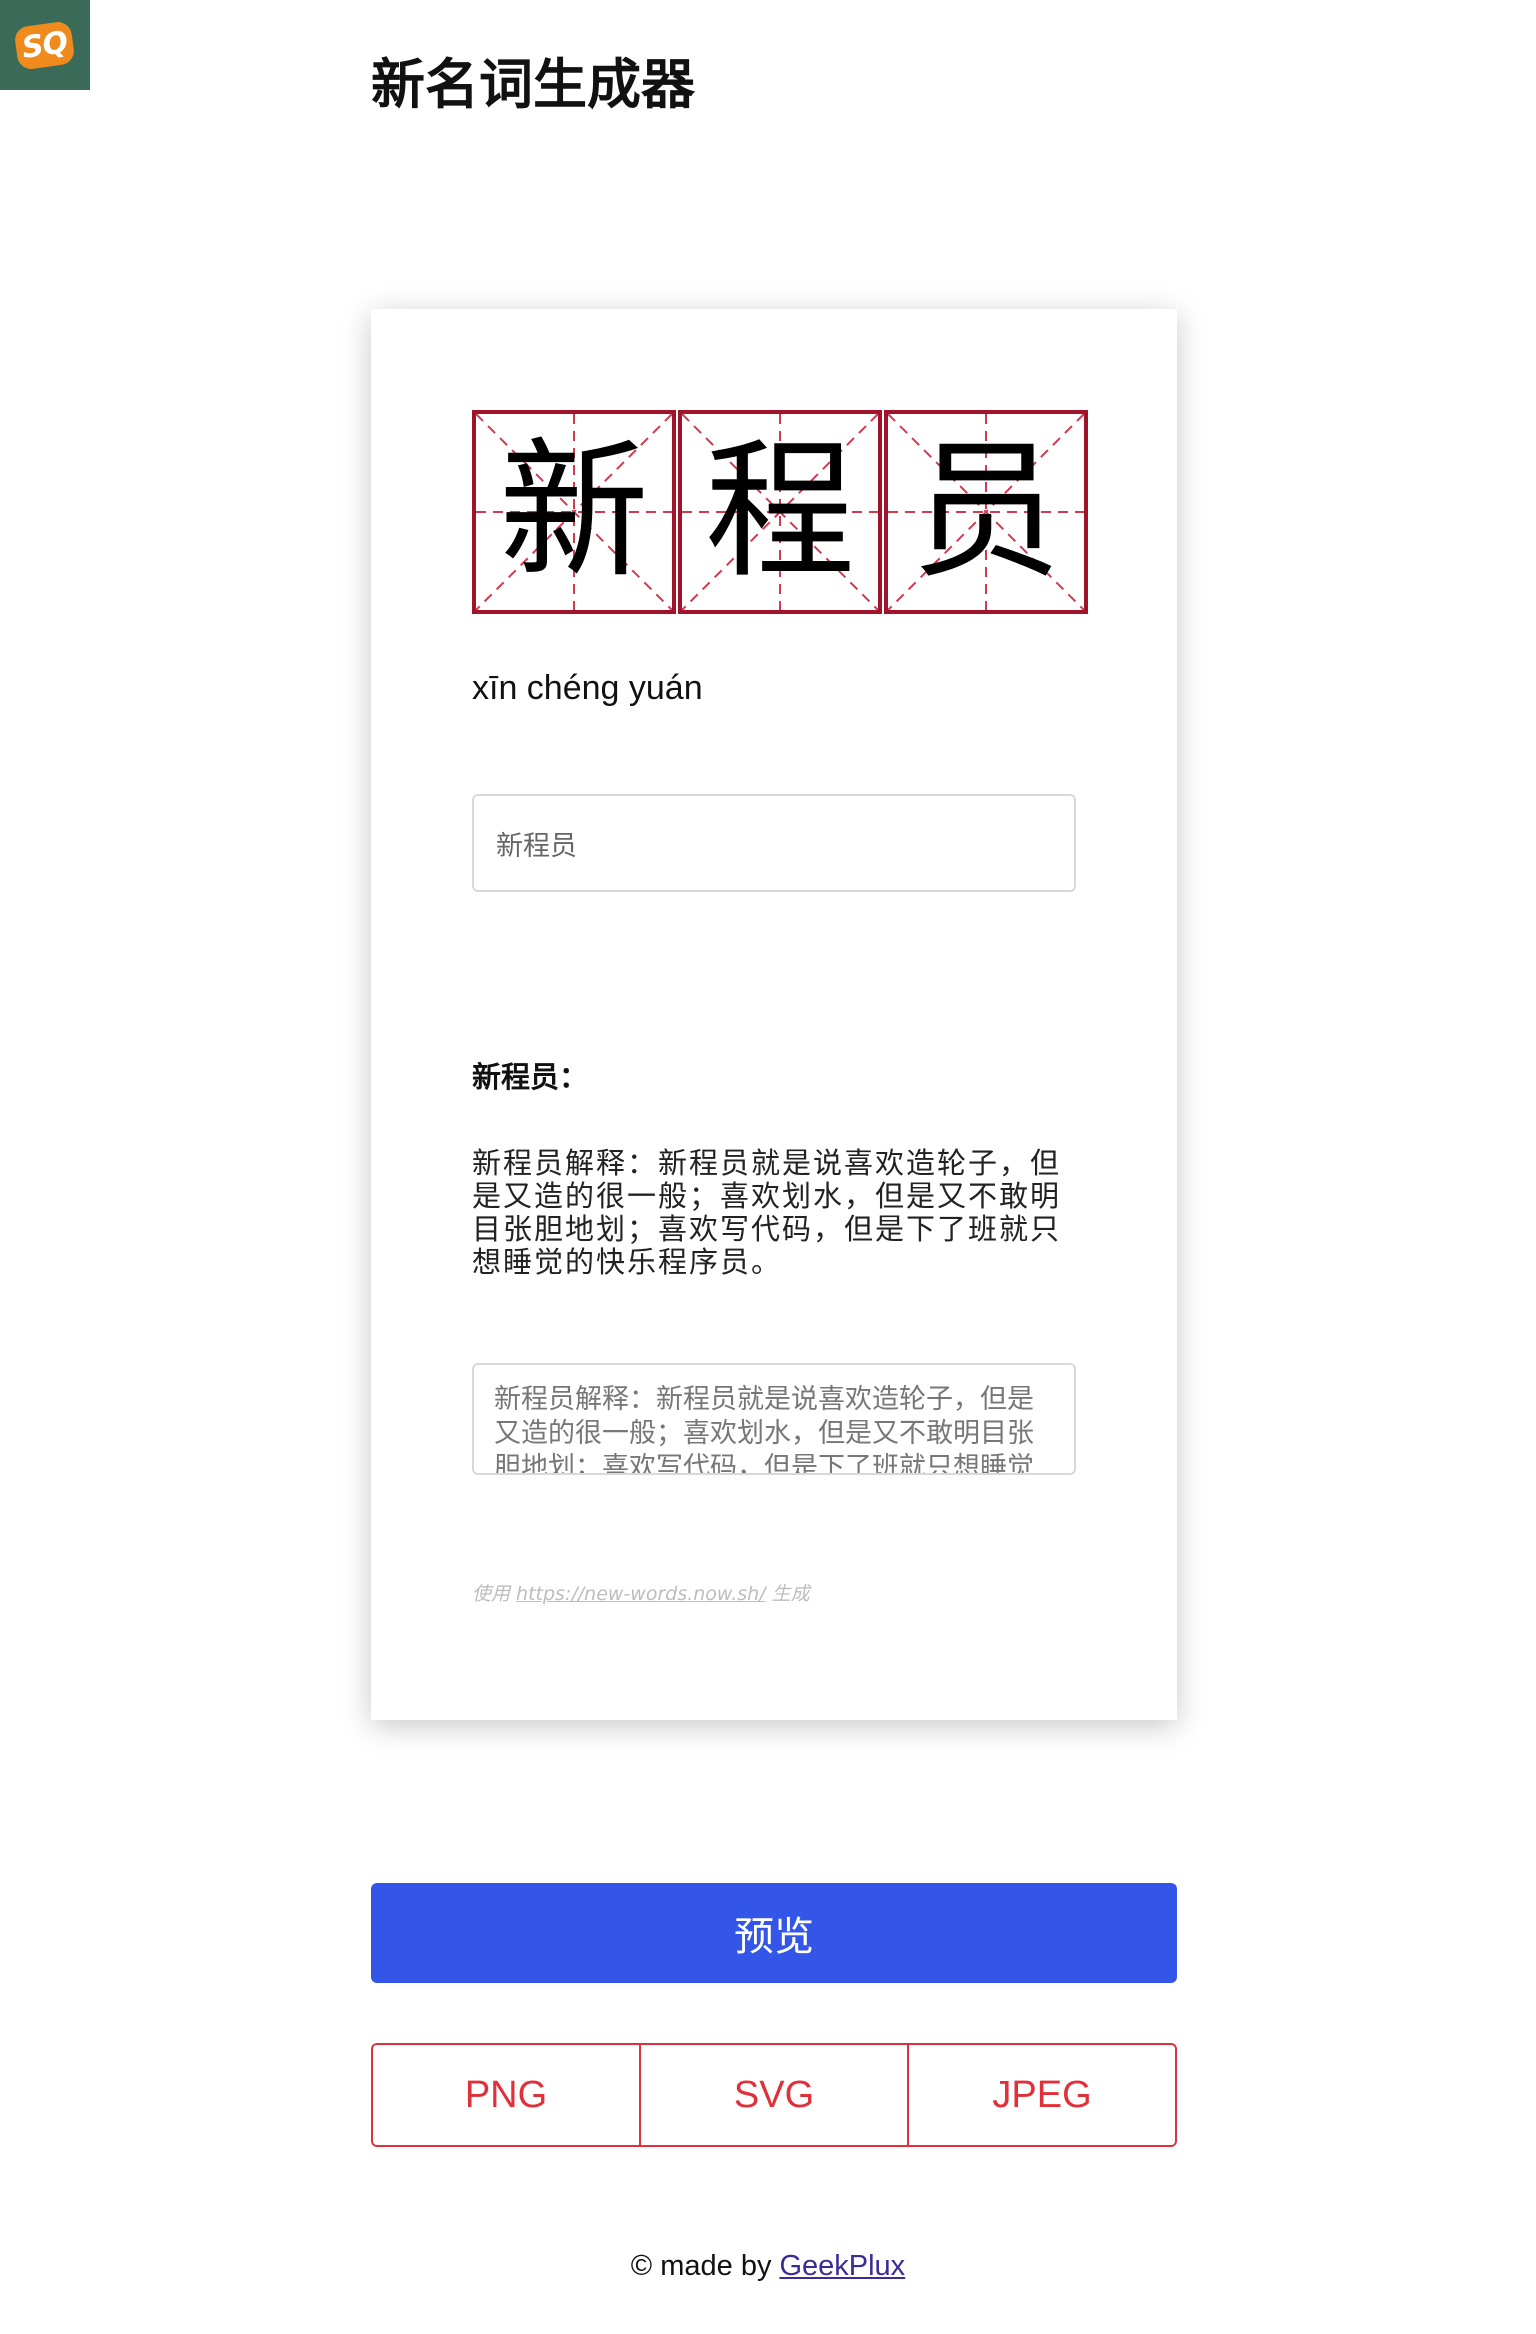 Image resolution: width=1536 pixels, height=2334 pixels. What do you see at coordinates (533, 84) in the screenshot?
I see `page-title: 新名词生成器` at bounding box center [533, 84].